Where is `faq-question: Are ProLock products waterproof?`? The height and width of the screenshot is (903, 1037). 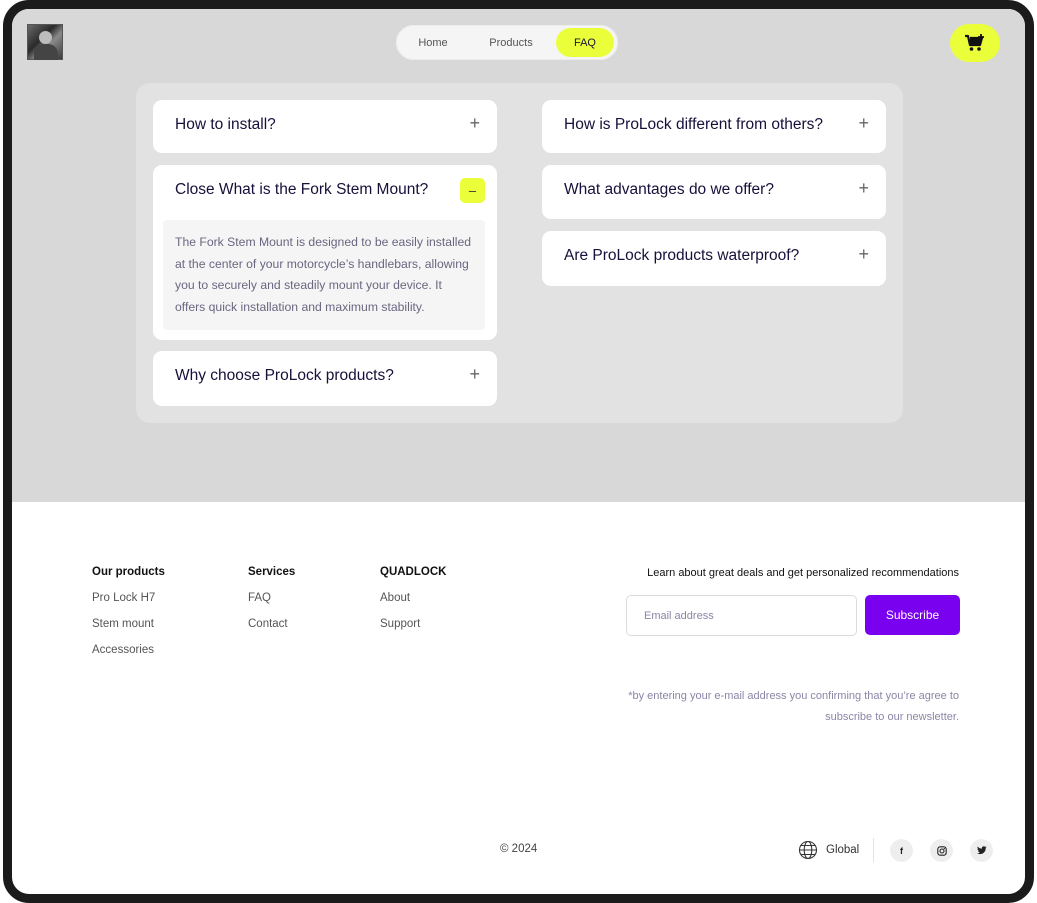 faq-question: Are ProLock products waterproof? is located at coordinates (682, 255).